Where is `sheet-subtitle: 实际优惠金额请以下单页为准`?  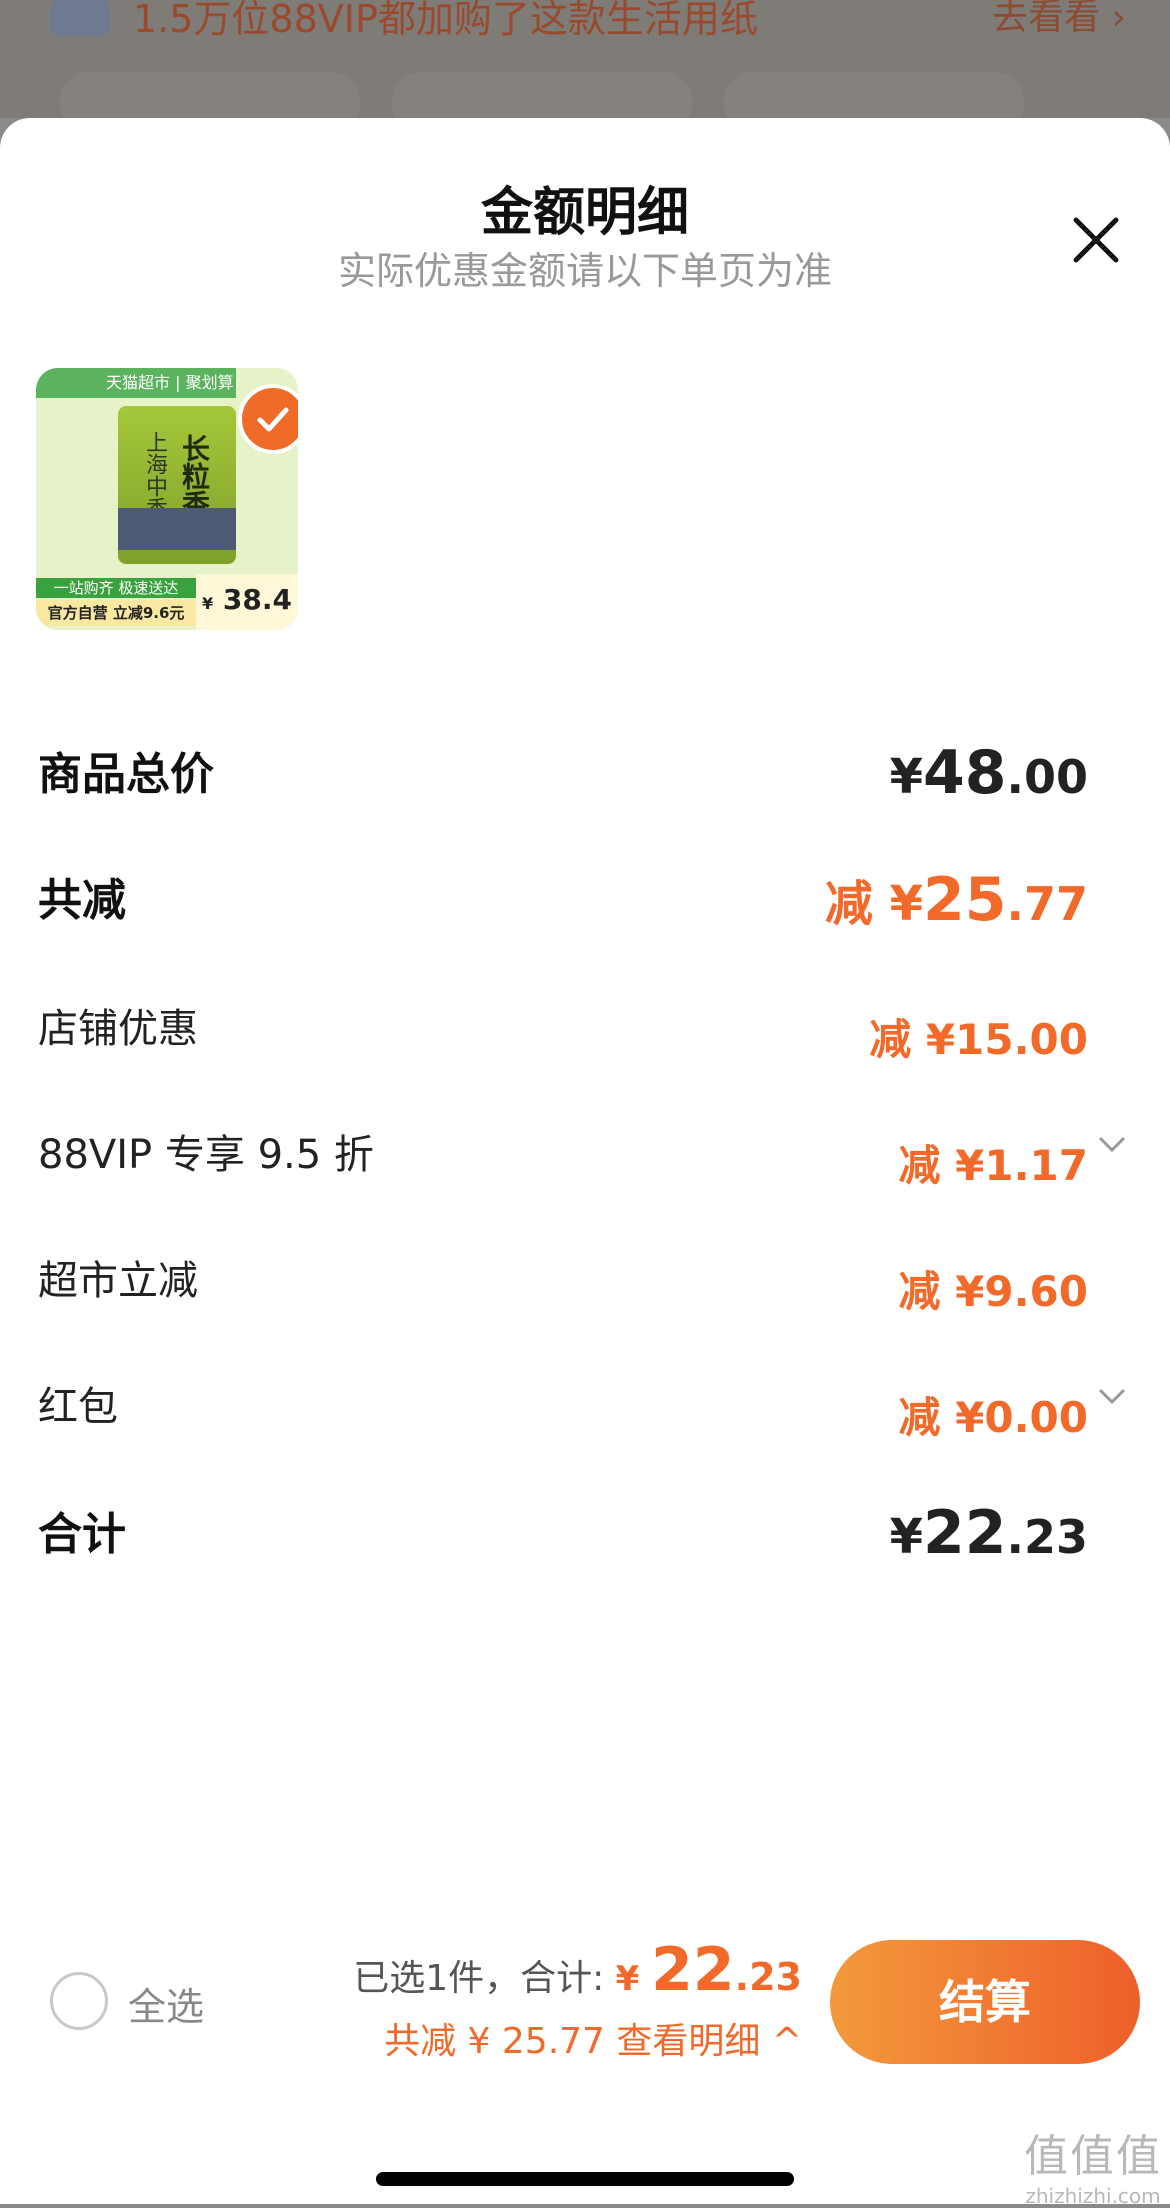
sheet-subtitle: 实际优惠金额请以下单页为准 is located at coordinates (584, 271).